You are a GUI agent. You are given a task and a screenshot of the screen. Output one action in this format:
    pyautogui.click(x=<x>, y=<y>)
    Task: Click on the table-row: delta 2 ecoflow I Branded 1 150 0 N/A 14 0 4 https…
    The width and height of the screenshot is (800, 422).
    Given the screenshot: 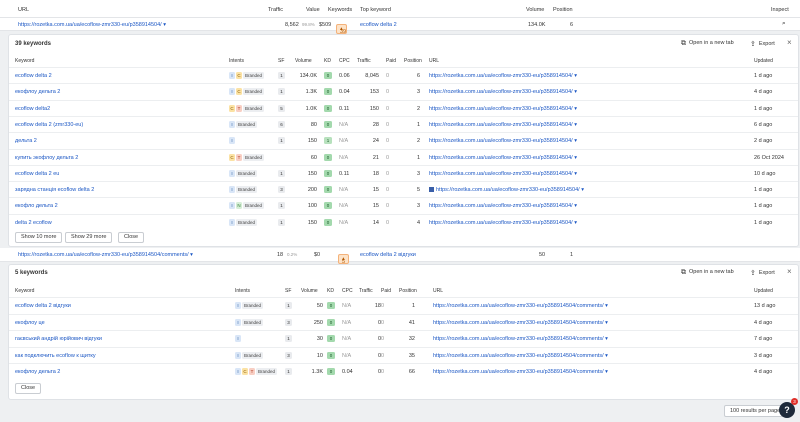 What is the action you would take?
    pyautogui.click(x=403, y=221)
    